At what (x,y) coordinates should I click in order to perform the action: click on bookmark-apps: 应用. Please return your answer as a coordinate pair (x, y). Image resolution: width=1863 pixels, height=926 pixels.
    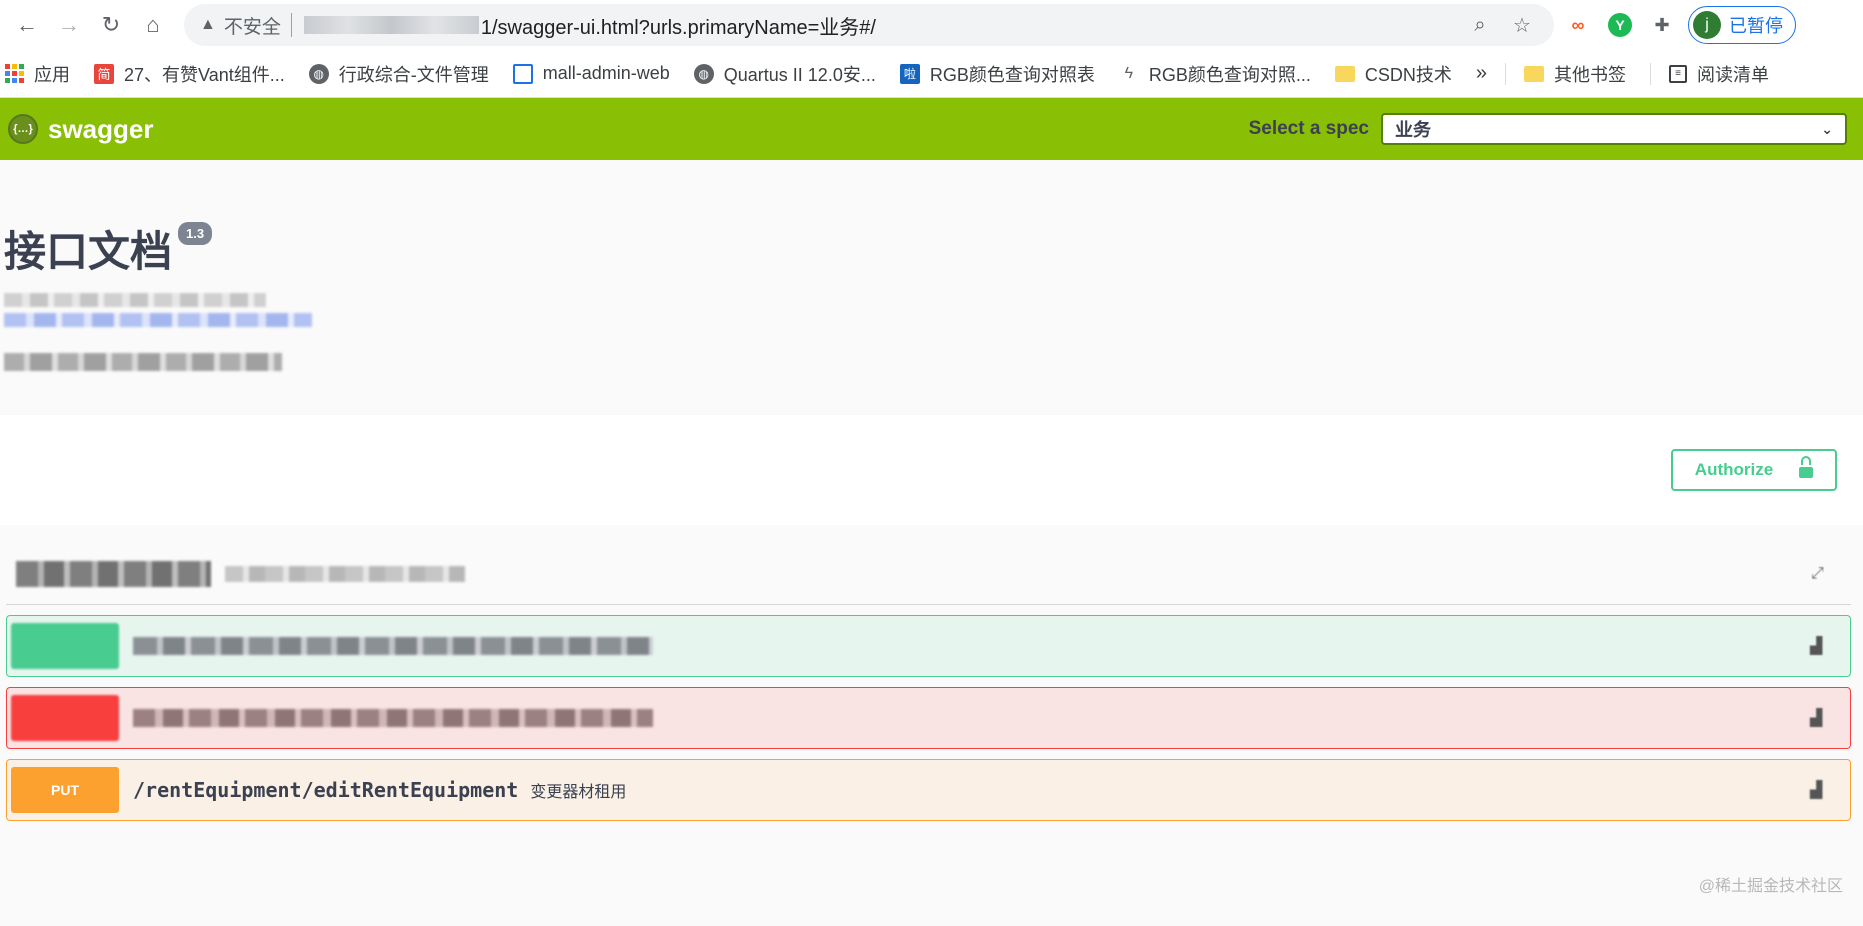
    Looking at the image, I should click on (37, 74).